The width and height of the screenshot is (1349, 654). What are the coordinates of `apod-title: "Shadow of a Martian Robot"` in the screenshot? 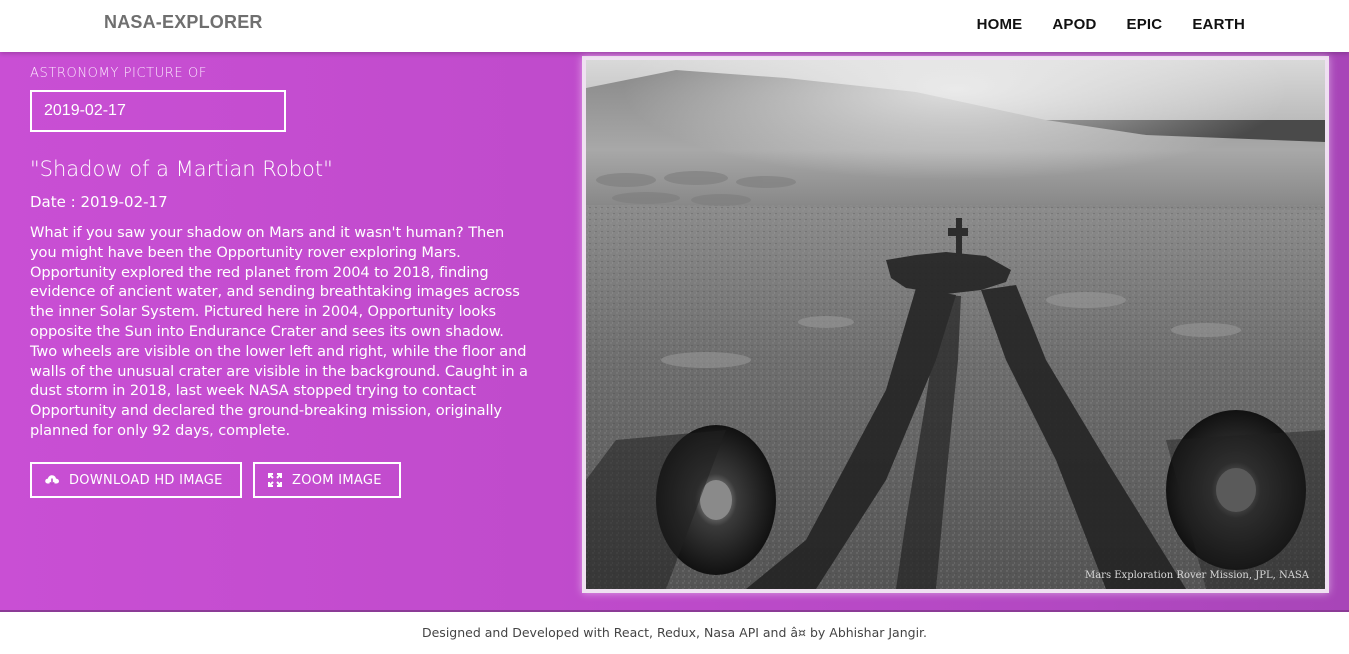 It's located at (181, 169).